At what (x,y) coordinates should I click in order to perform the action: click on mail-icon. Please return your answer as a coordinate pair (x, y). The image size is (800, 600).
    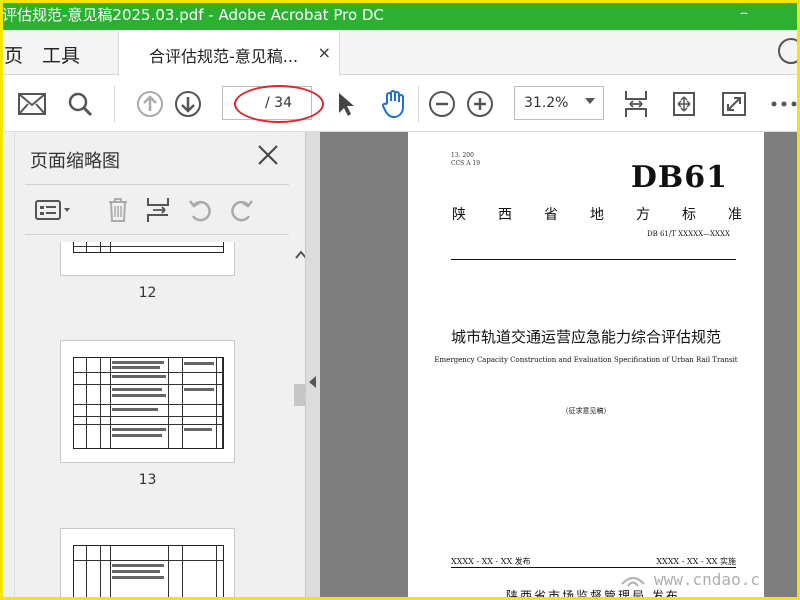
    Looking at the image, I should click on (32, 104).